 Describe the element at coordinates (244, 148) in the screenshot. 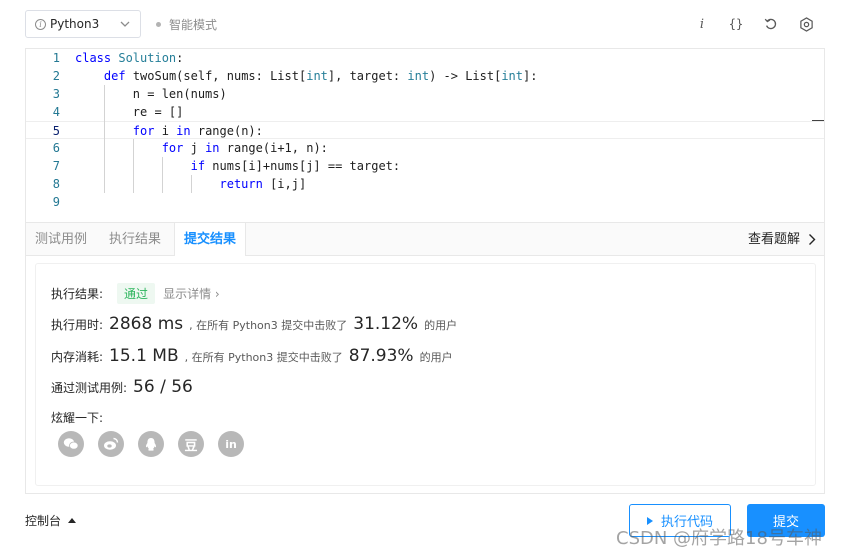

I see `code-text: for j in range(i+1, n):` at that location.